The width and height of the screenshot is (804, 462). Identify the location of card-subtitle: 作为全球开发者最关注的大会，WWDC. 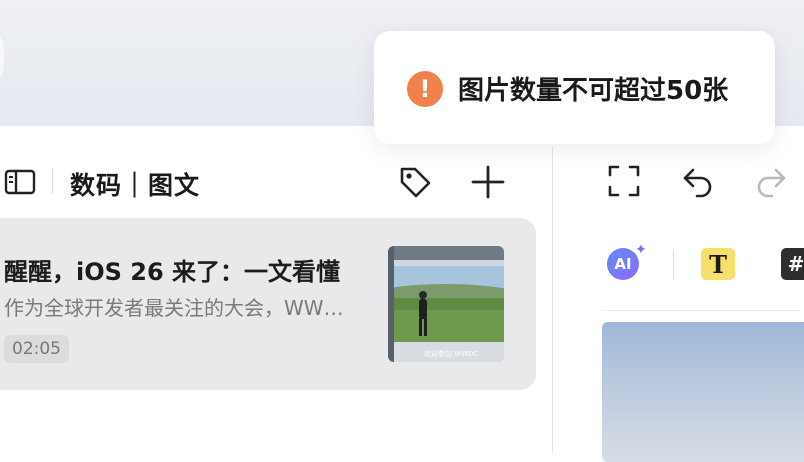
(174, 308).